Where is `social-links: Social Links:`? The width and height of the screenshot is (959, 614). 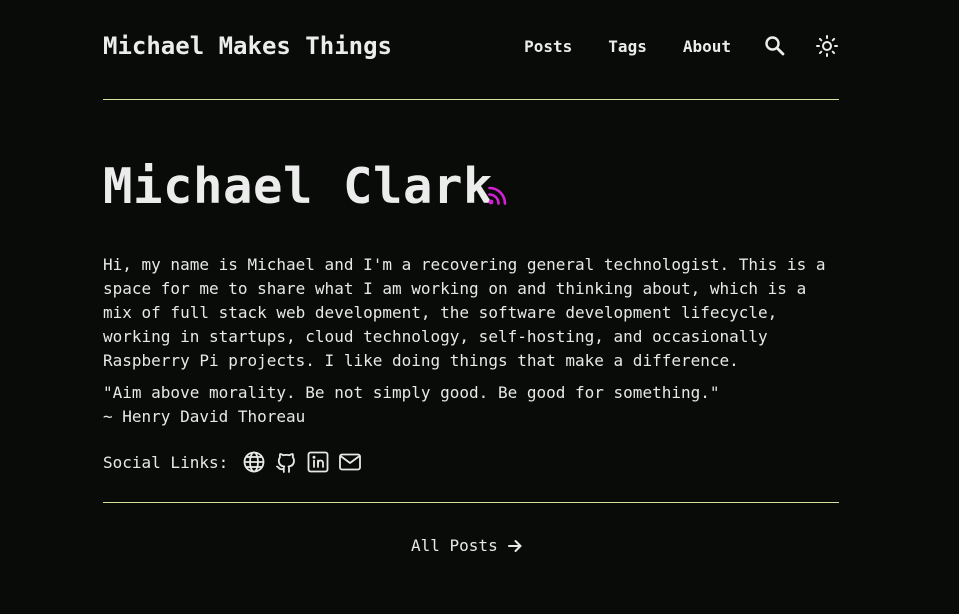 social-links: Social Links: is located at coordinates (236, 462).